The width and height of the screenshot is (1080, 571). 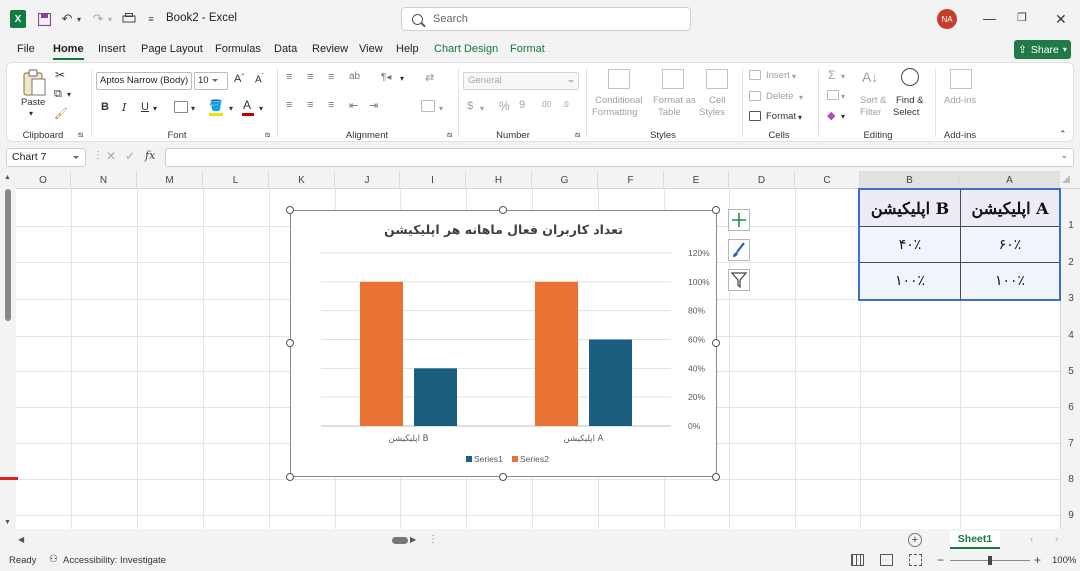 I want to click on row-header-5: 5, so click(x=1070, y=371).